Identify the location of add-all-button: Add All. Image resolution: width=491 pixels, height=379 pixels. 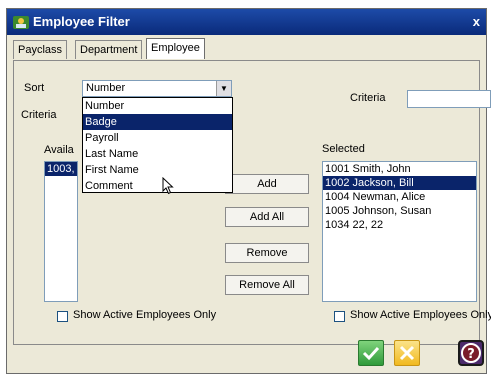
(267, 217).